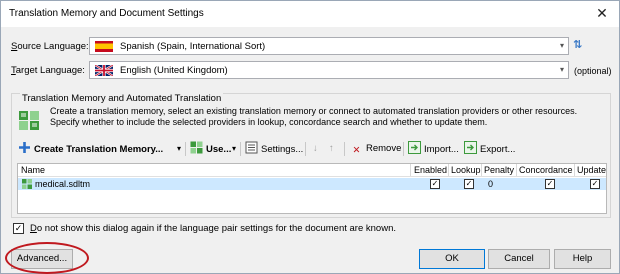  What do you see at coordinates (196, 147) in the screenshot?
I see `use-tm-icon` at bounding box center [196, 147].